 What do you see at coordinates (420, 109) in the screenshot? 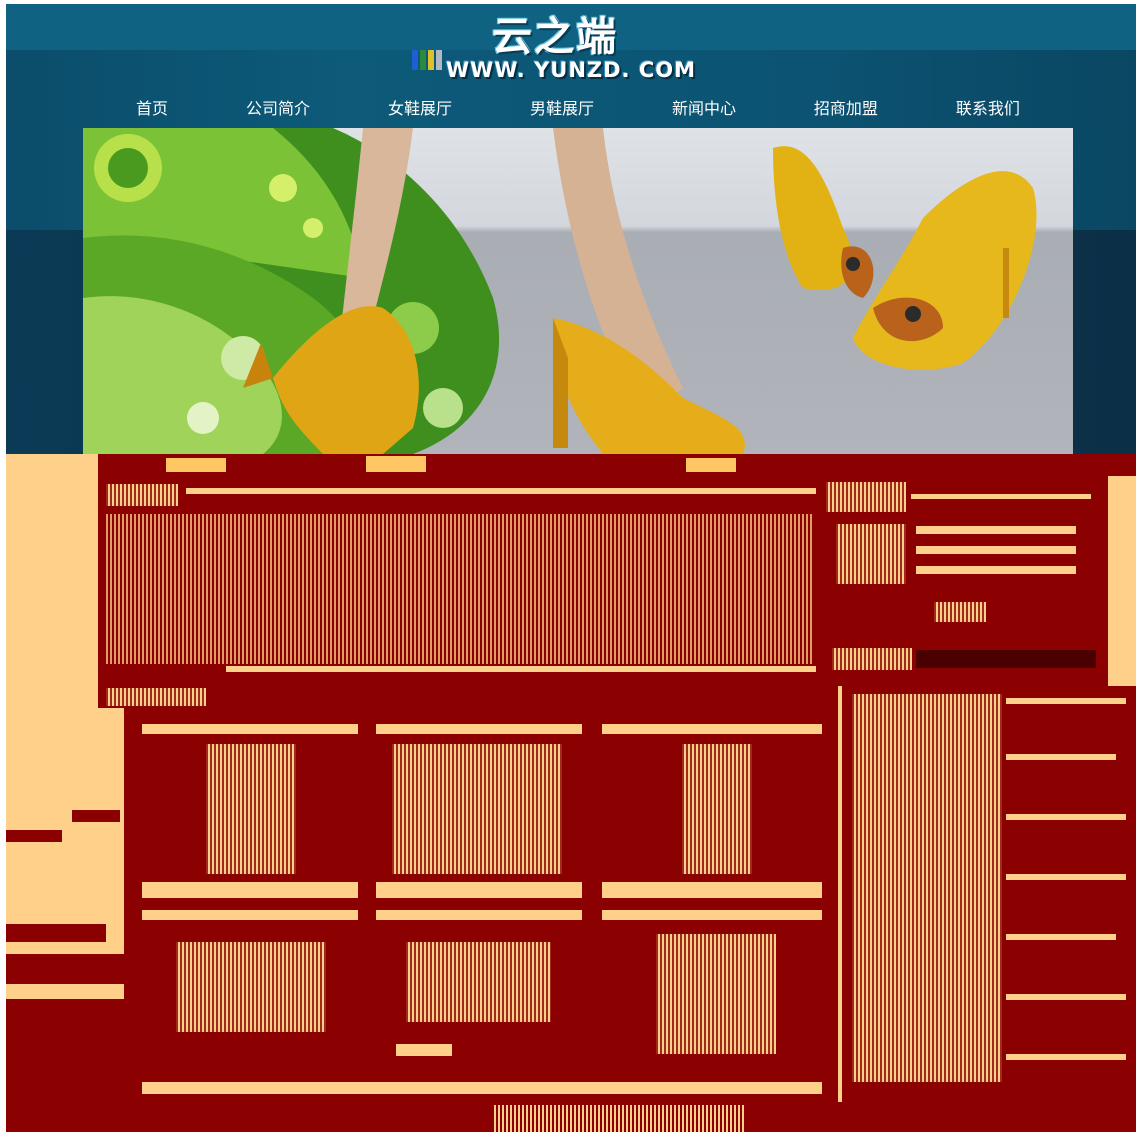
I see `nav-item-women-shoes: 女鞋展厅` at bounding box center [420, 109].